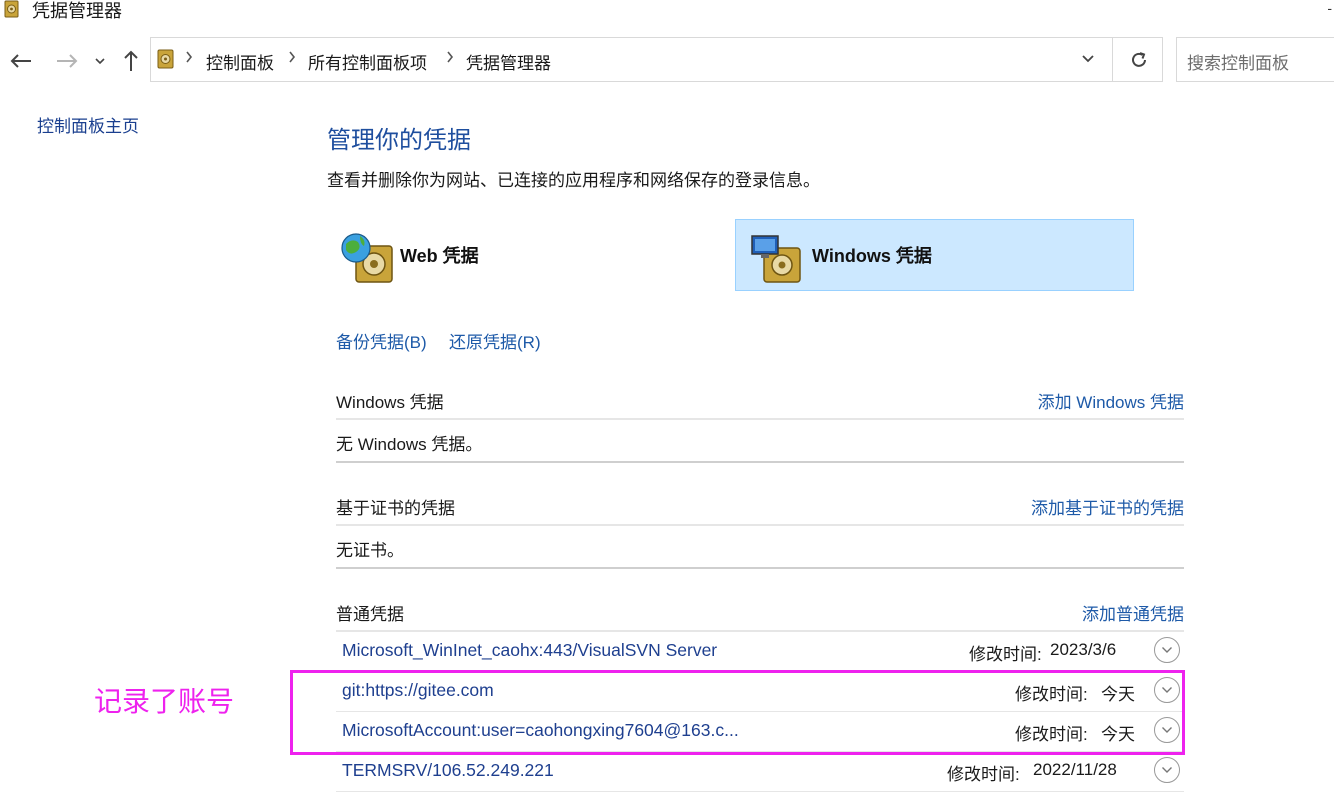 This screenshot has height=792, width=1334. What do you see at coordinates (399, 140) in the screenshot?
I see `page-title: 管理你的凭据` at bounding box center [399, 140].